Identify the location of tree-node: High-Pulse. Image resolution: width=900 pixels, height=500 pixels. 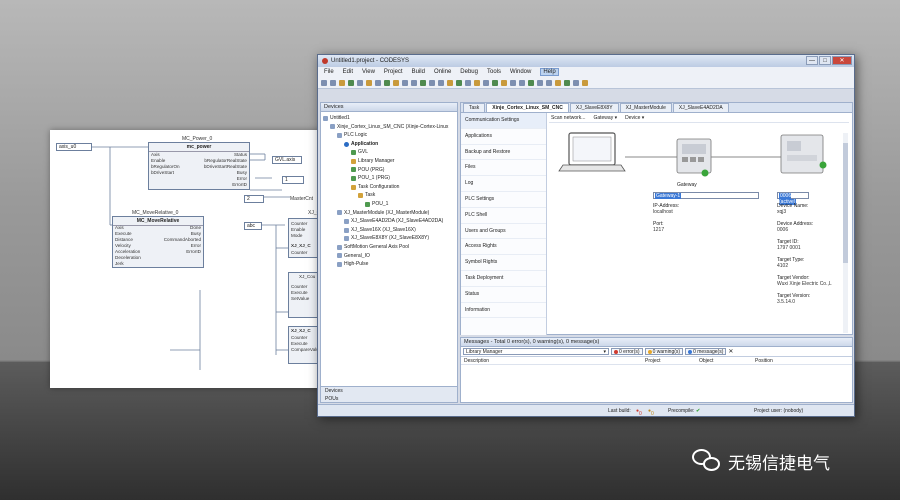
(390, 264).